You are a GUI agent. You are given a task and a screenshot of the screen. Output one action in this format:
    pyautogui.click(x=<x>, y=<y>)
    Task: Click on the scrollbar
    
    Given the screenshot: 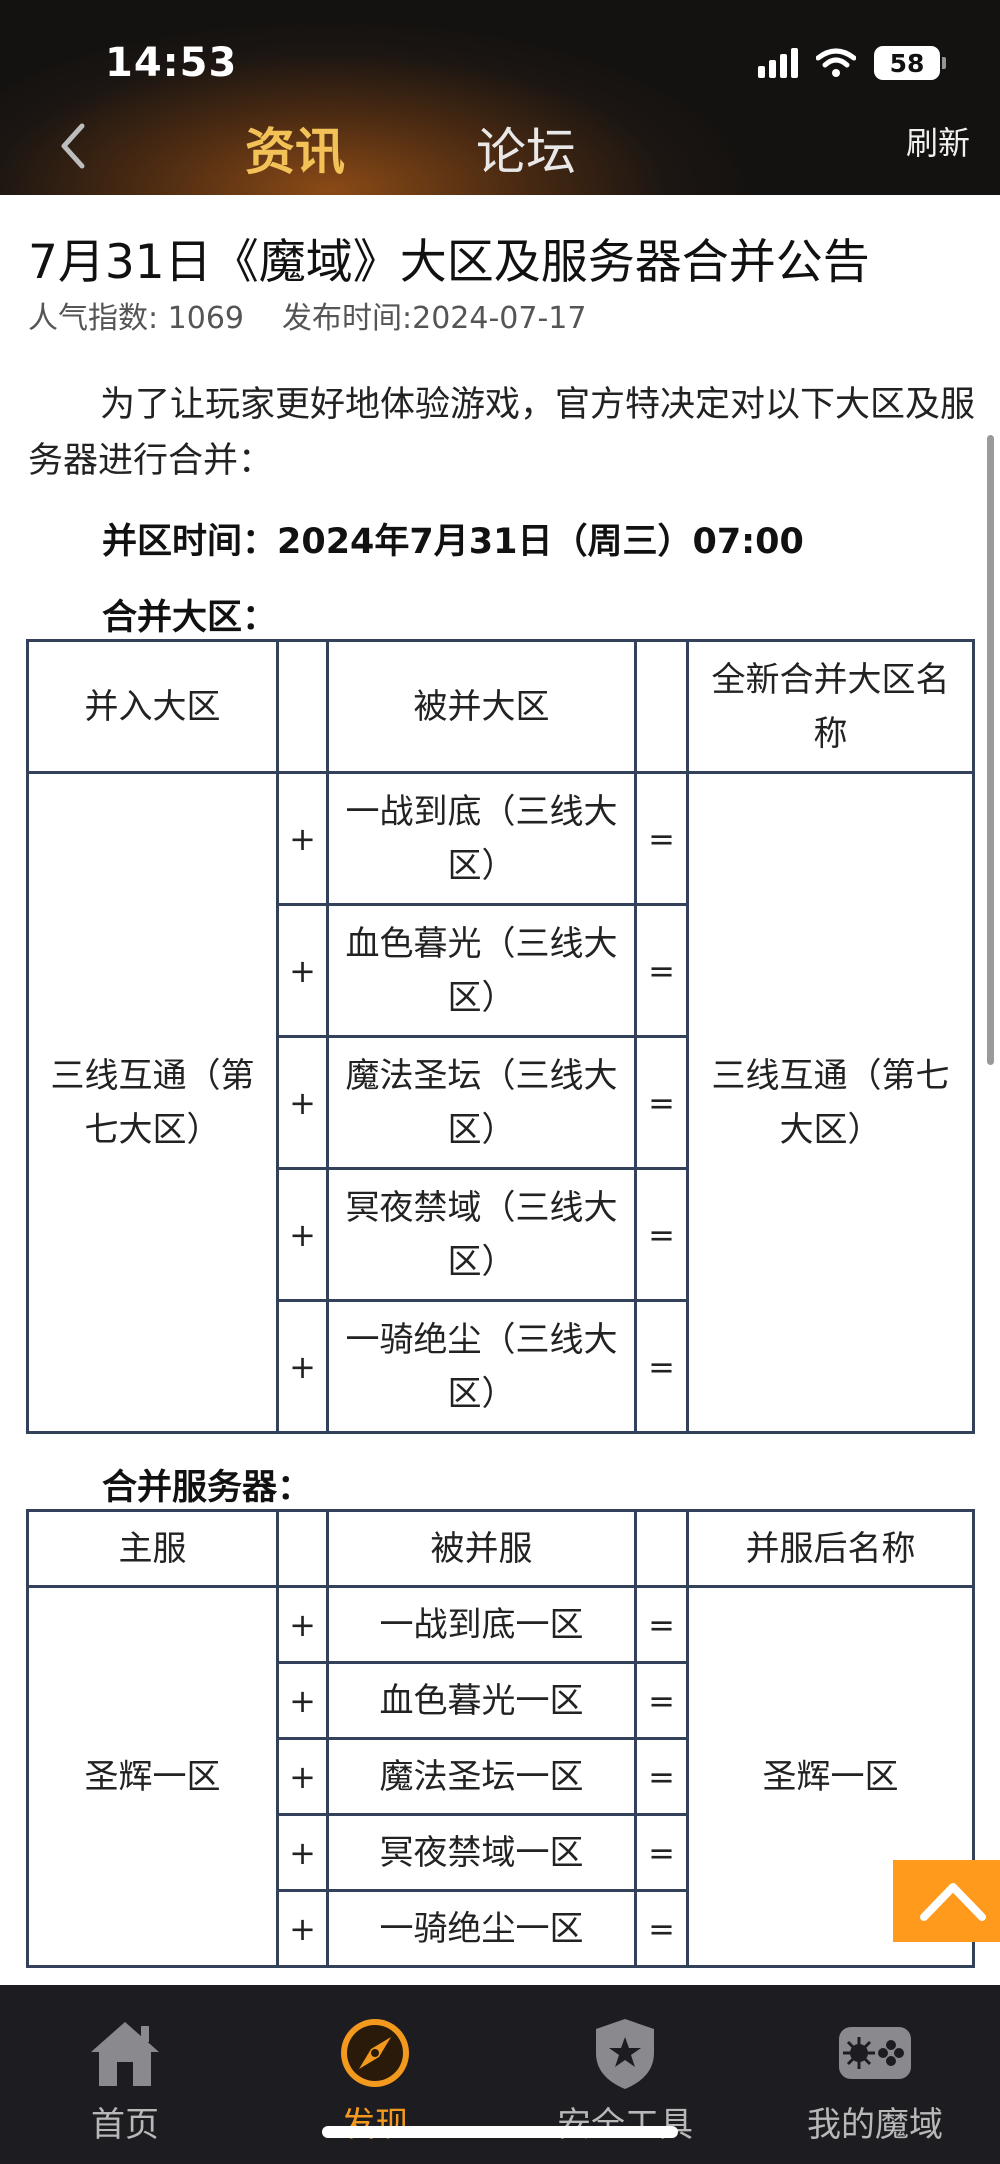 What is the action you would take?
    pyautogui.click(x=990, y=750)
    